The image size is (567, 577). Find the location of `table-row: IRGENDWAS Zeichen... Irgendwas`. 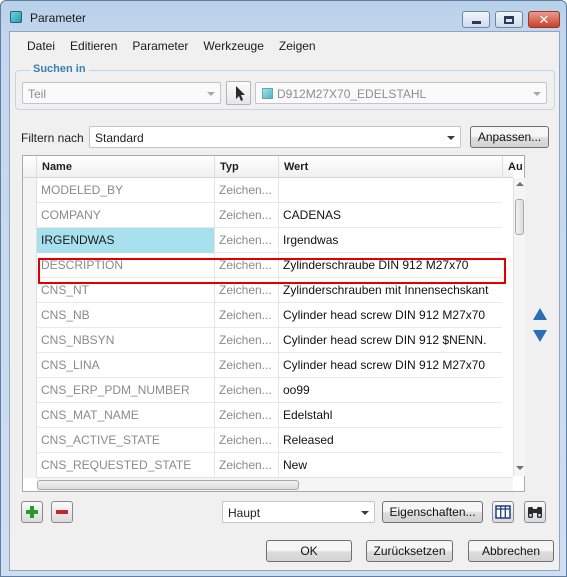

table-row: IRGENDWAS Zeichen... Irgendwas is located at coordinates (269, 240).